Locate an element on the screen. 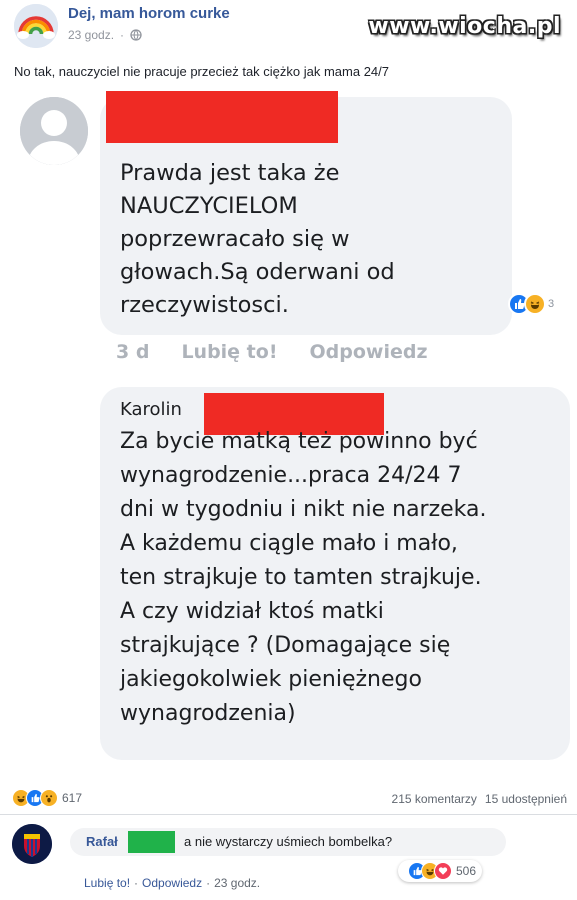 This screenshot has width=577, height=900. wow-reaction-icon is located at coordinates (49, 798).